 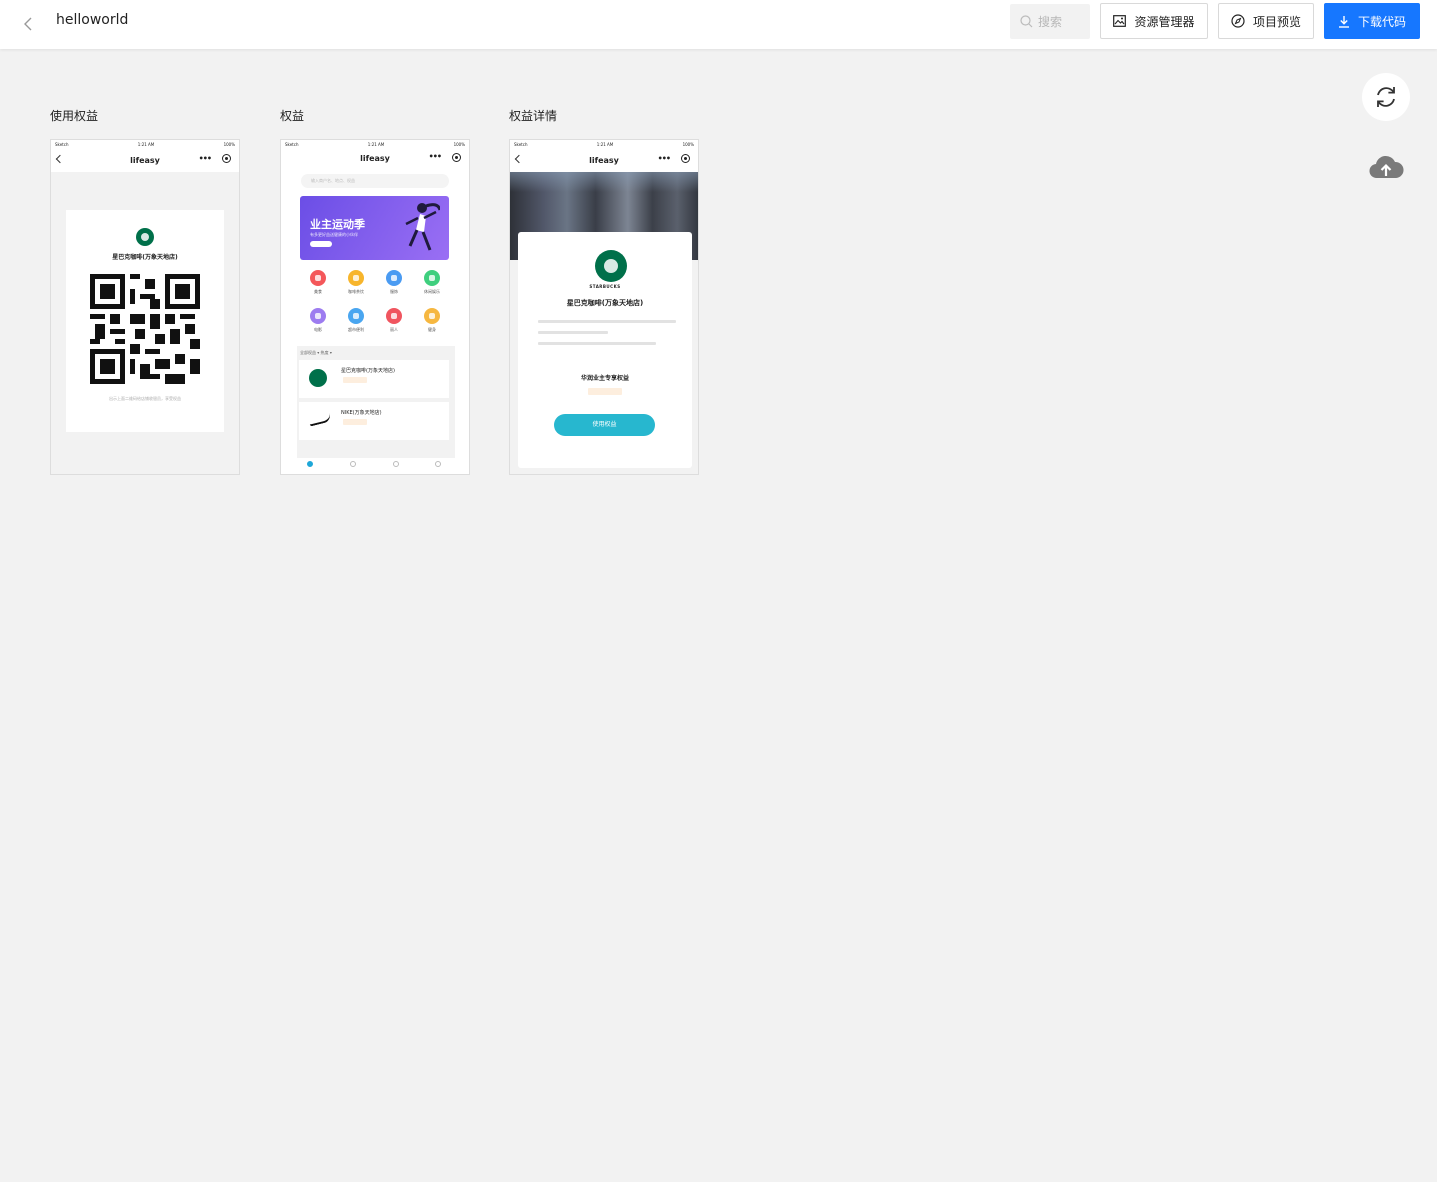 I want to click on back-button, so click(x=28, y=24).